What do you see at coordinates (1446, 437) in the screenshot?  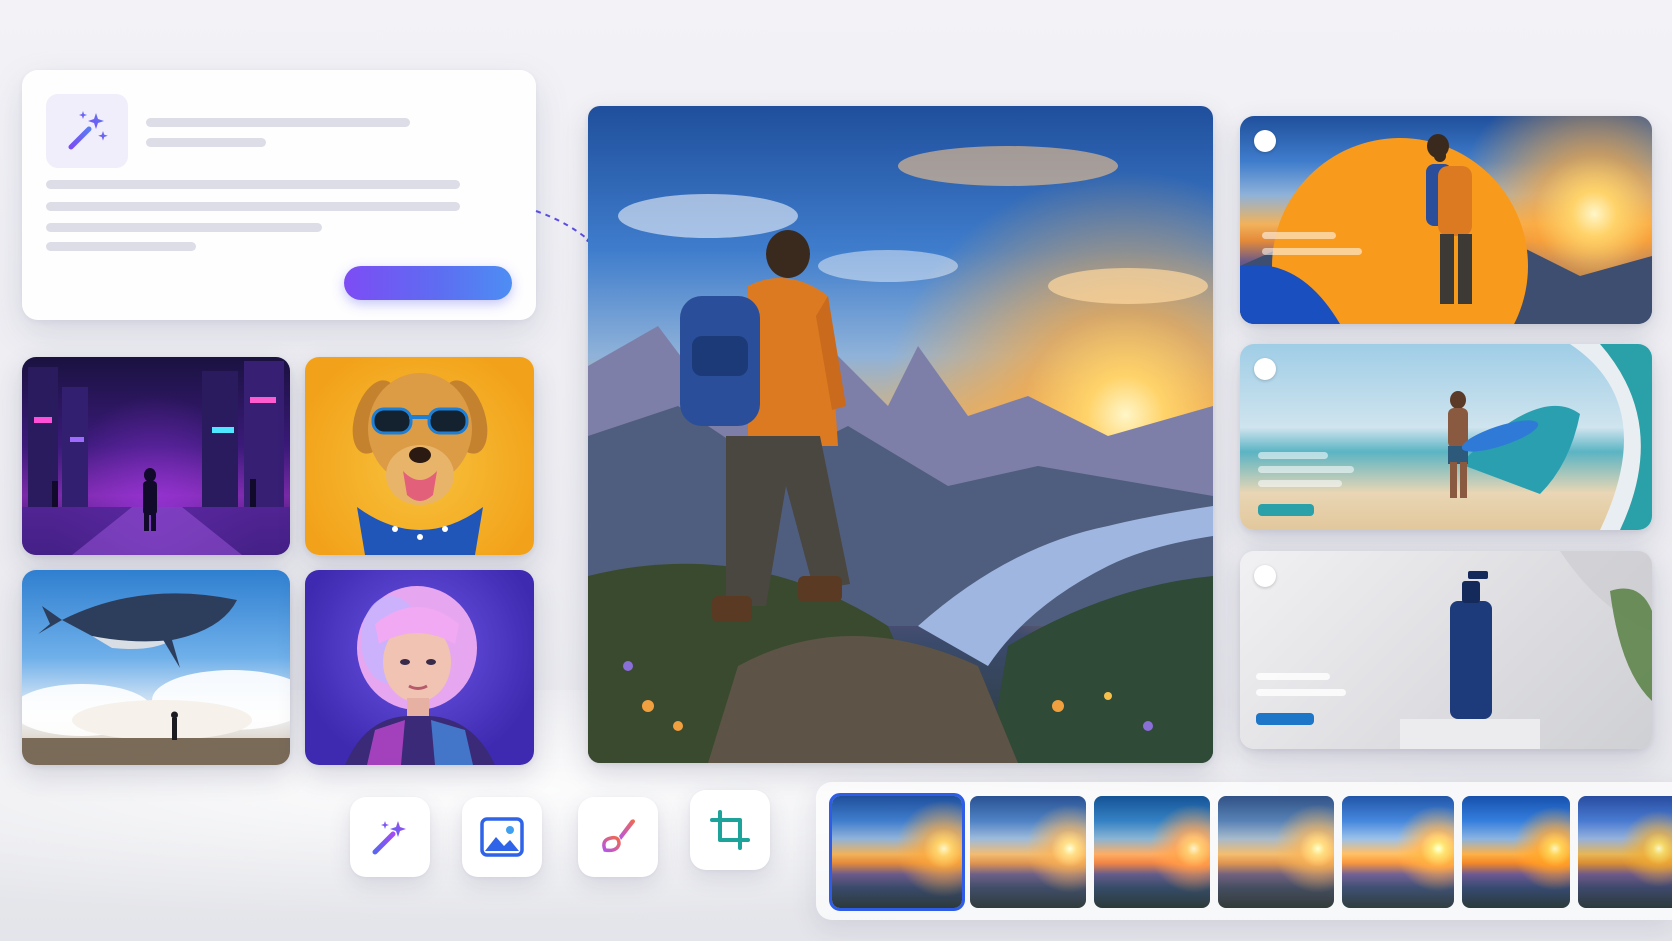 I see `template-surfer` at bounding box center [1446, 437].